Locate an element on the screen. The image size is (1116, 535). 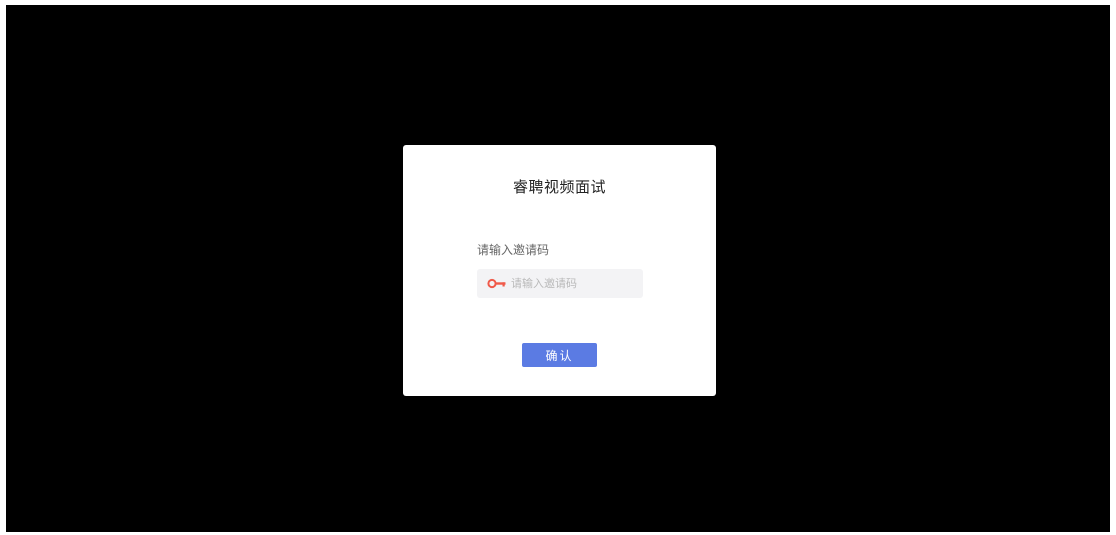
dialog-title: 睿聘视频面试 is located at coordinates (559, 187).